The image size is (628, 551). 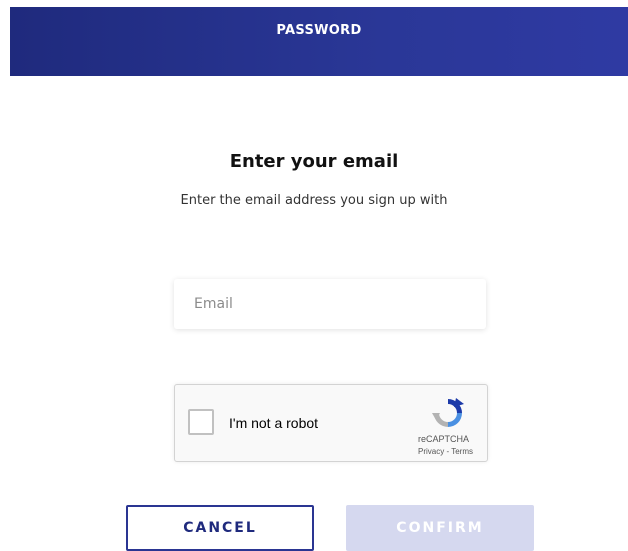 I want to click on email-field, so click(x=330, y=304).